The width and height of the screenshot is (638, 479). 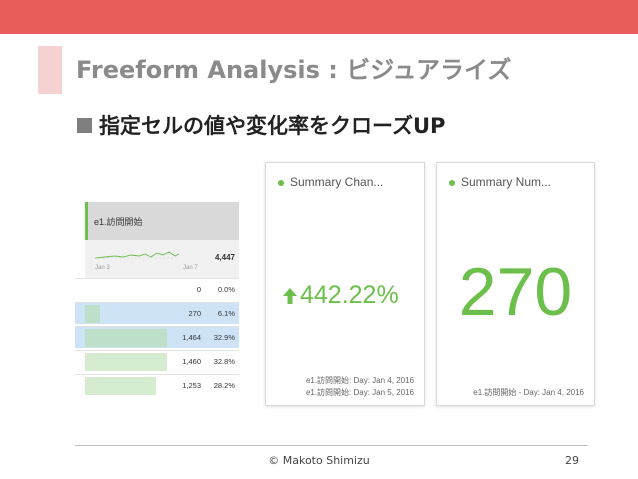 I want to click on summary-number-value: 270, so click(x=515, y=292).